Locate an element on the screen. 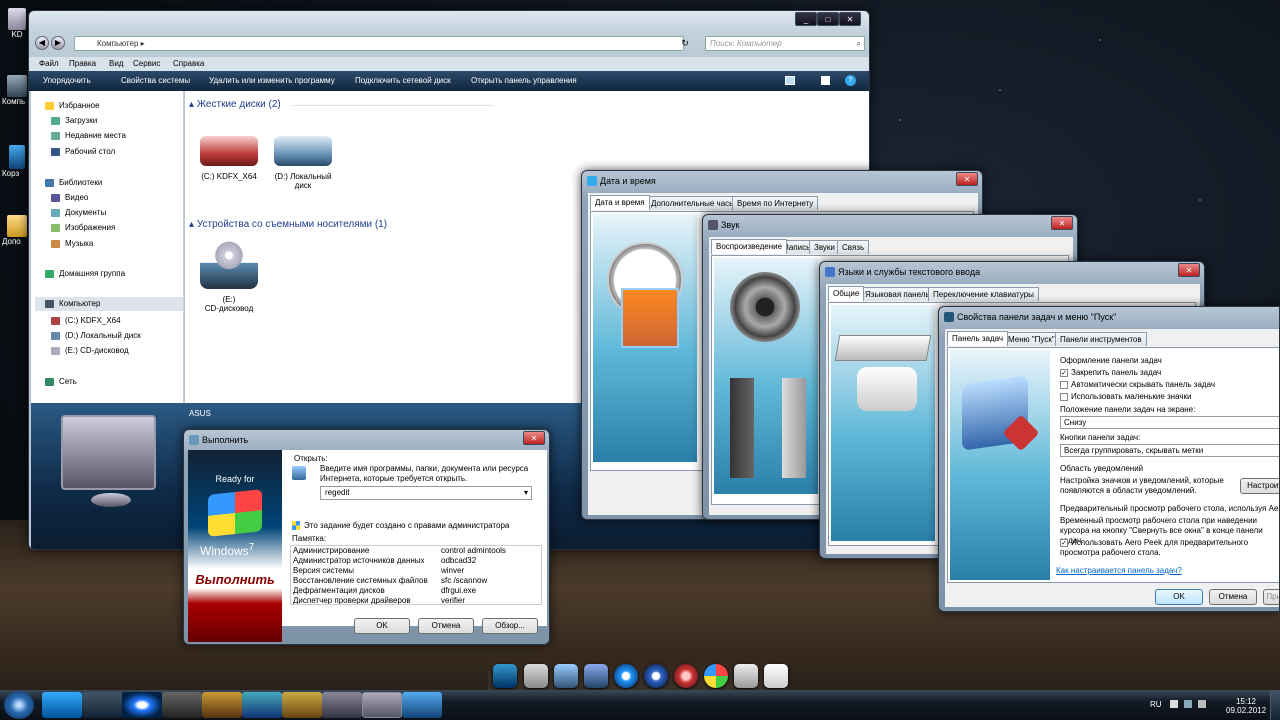  nav-downloads: Загрузки is located at coordinates (74, 120).